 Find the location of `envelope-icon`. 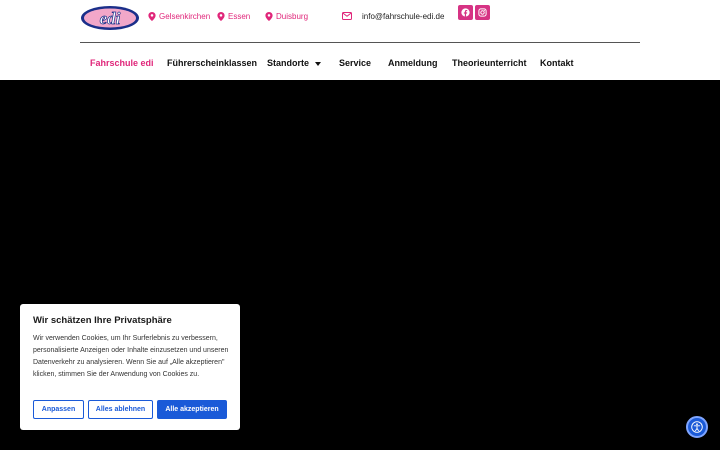

envelope-icon is located at coordinates (347, 16).